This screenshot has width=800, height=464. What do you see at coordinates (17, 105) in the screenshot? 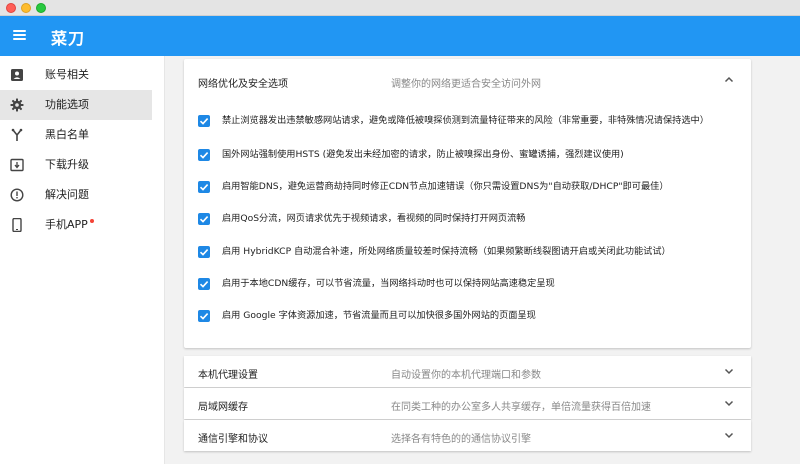
I see `gear-icon` at bounding box center [17, 105].